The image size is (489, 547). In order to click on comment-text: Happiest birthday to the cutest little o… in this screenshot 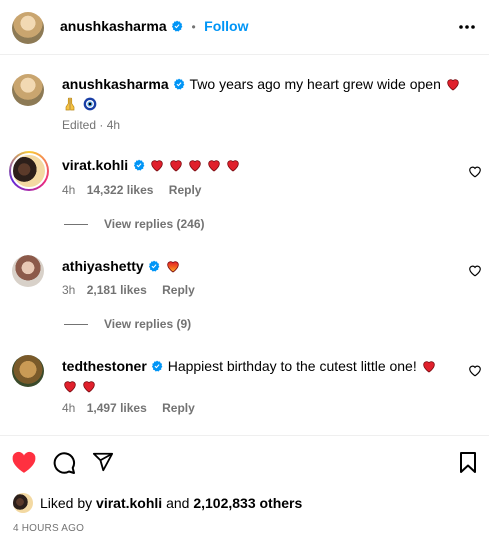, I will do `click(292, 366)`.